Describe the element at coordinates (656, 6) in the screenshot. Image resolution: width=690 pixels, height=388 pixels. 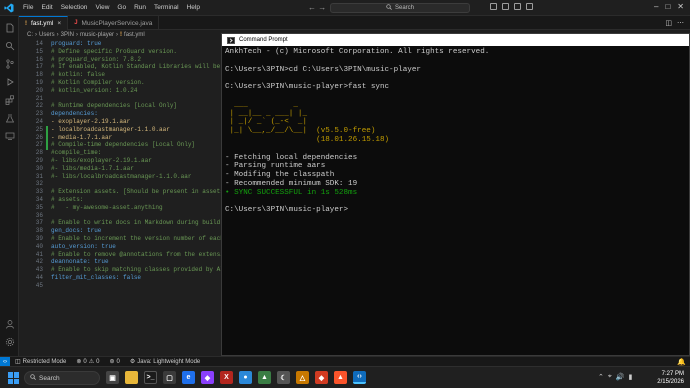
I see `minimize-icon: –` at that location.